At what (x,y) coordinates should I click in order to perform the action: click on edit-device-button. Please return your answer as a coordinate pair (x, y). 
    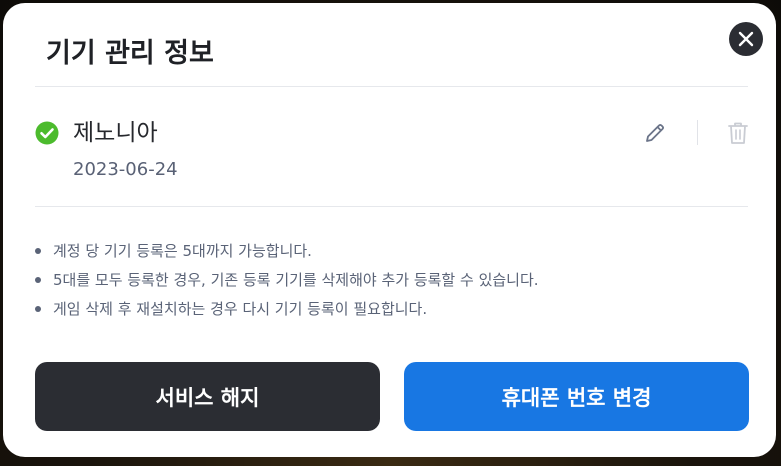
    Looking at the image, I should click on (655, 133).